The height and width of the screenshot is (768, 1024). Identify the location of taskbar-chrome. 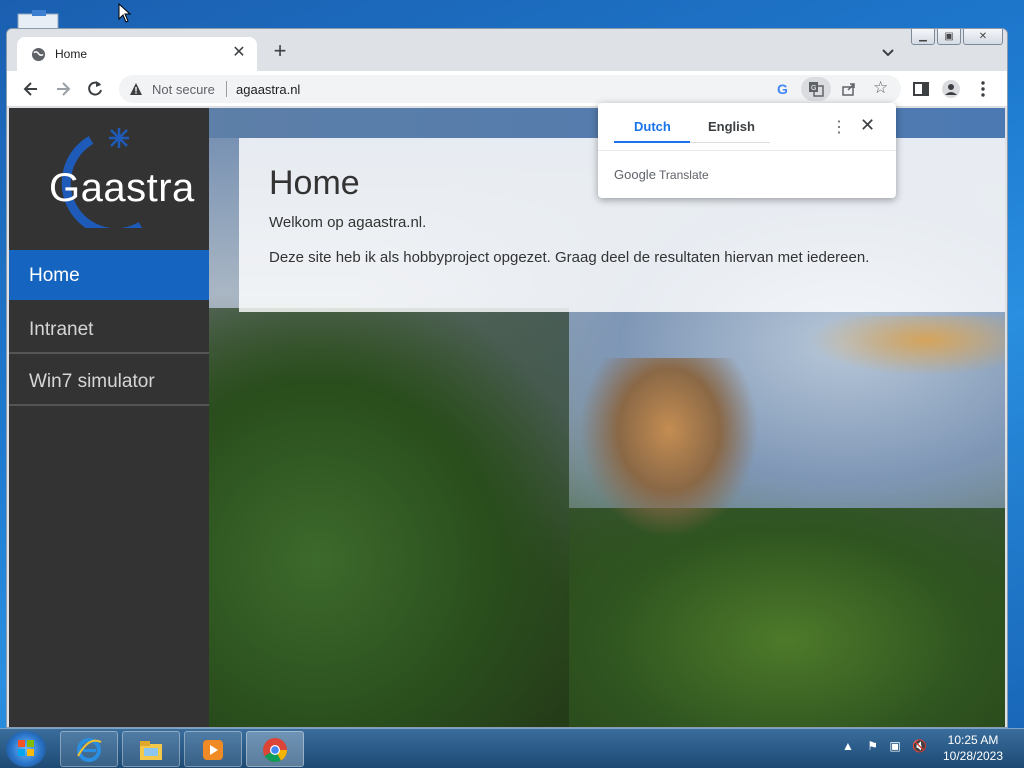
(275, 749).